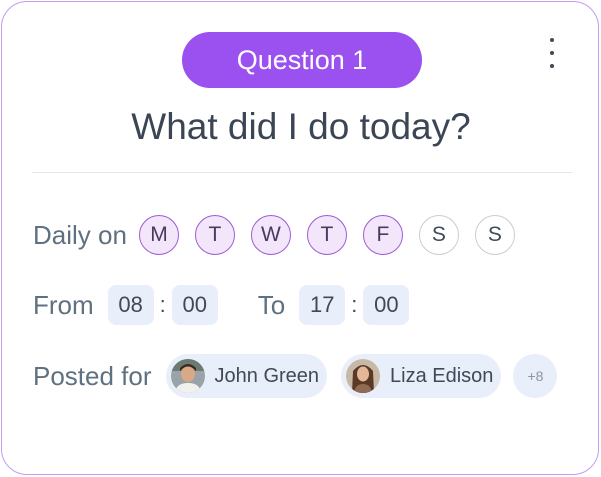  Describe the element at coordinates (442, 375) in the screenshot. I see `person-name: Liza Edison` at that location.